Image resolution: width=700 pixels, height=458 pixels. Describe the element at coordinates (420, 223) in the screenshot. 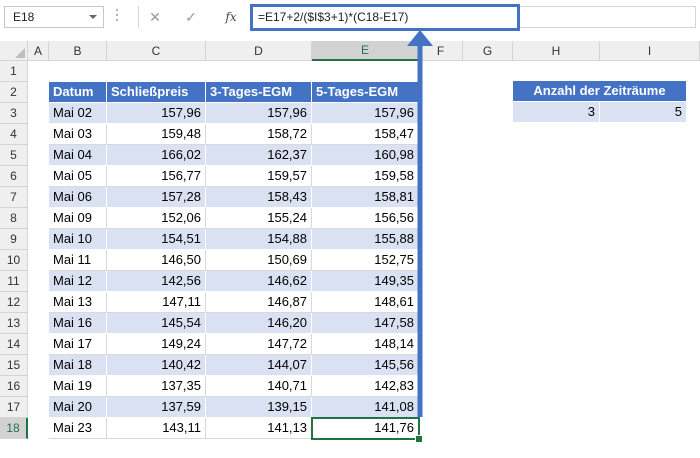

I see `callout-arrow` at that location.